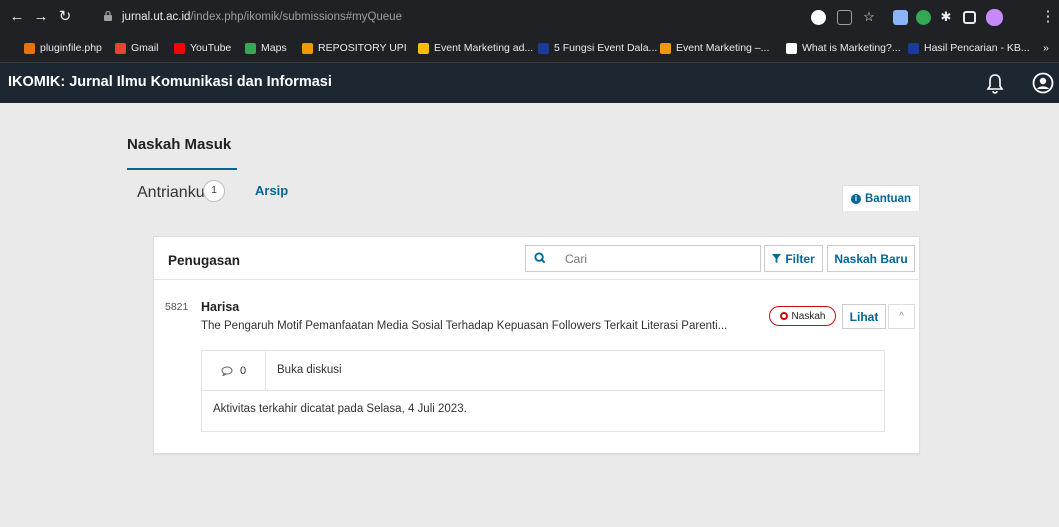 The width and height of the screenshot is (1059, 527). Describe the element at coordinates (969, 17) in the screenshot. I see `sidepanel-icon` at that location.